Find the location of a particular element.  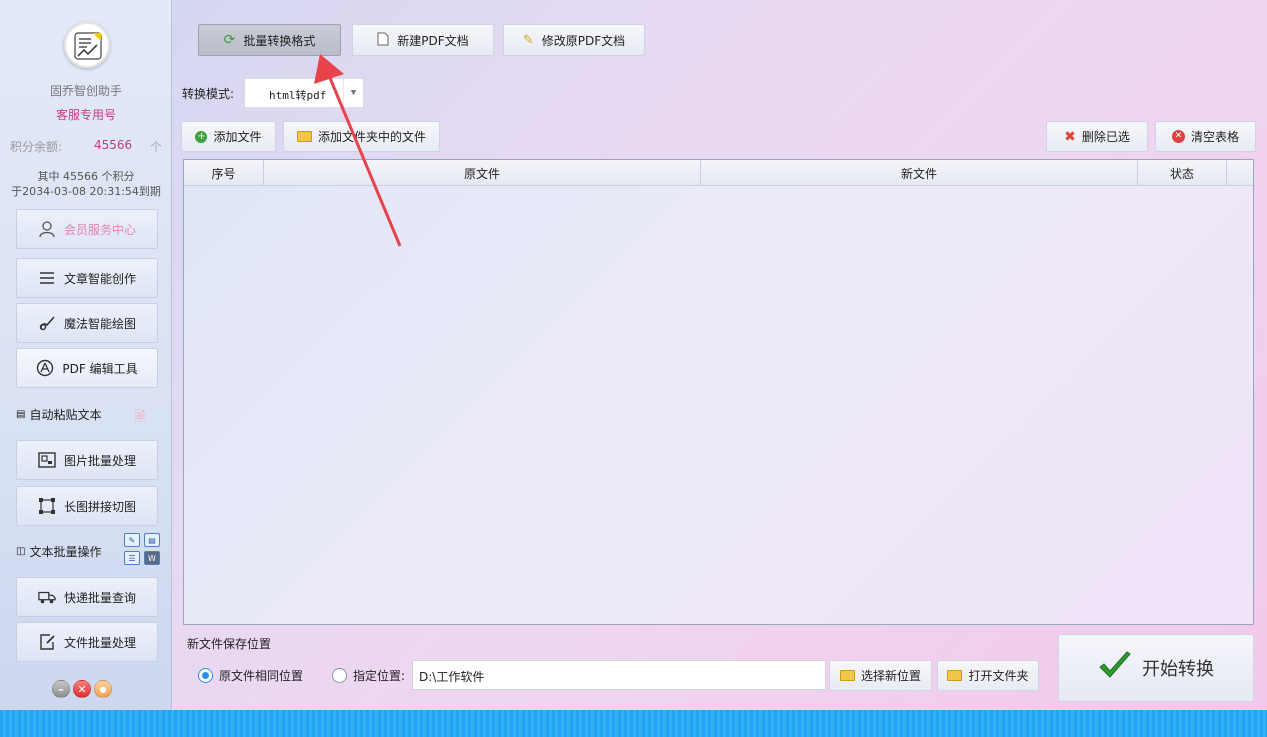

app-logo is located at coordinates (87, 45).